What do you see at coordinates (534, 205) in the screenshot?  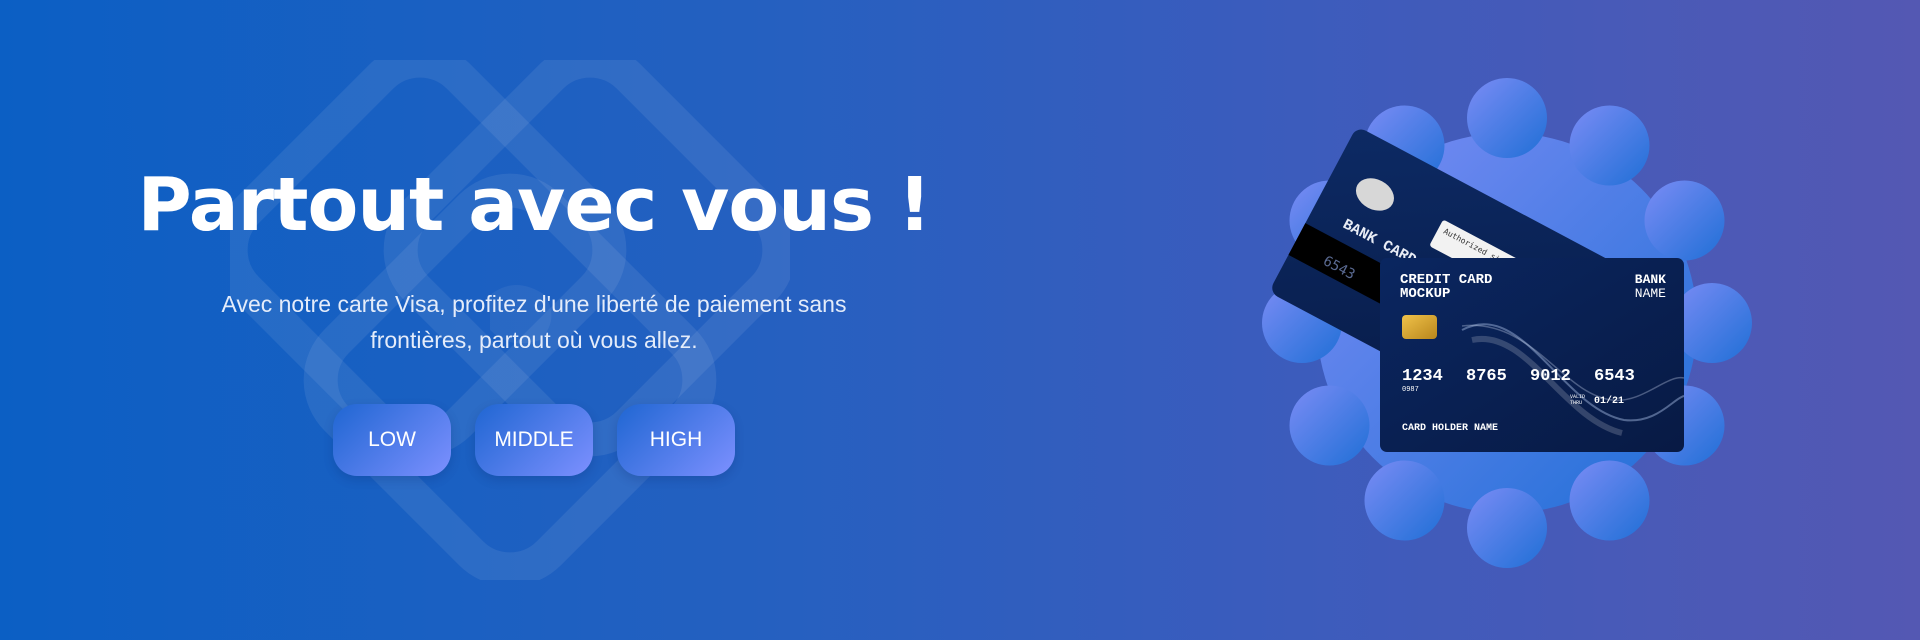 I see `page-title: Partout avec vous !` at bounding box center [534, 205].